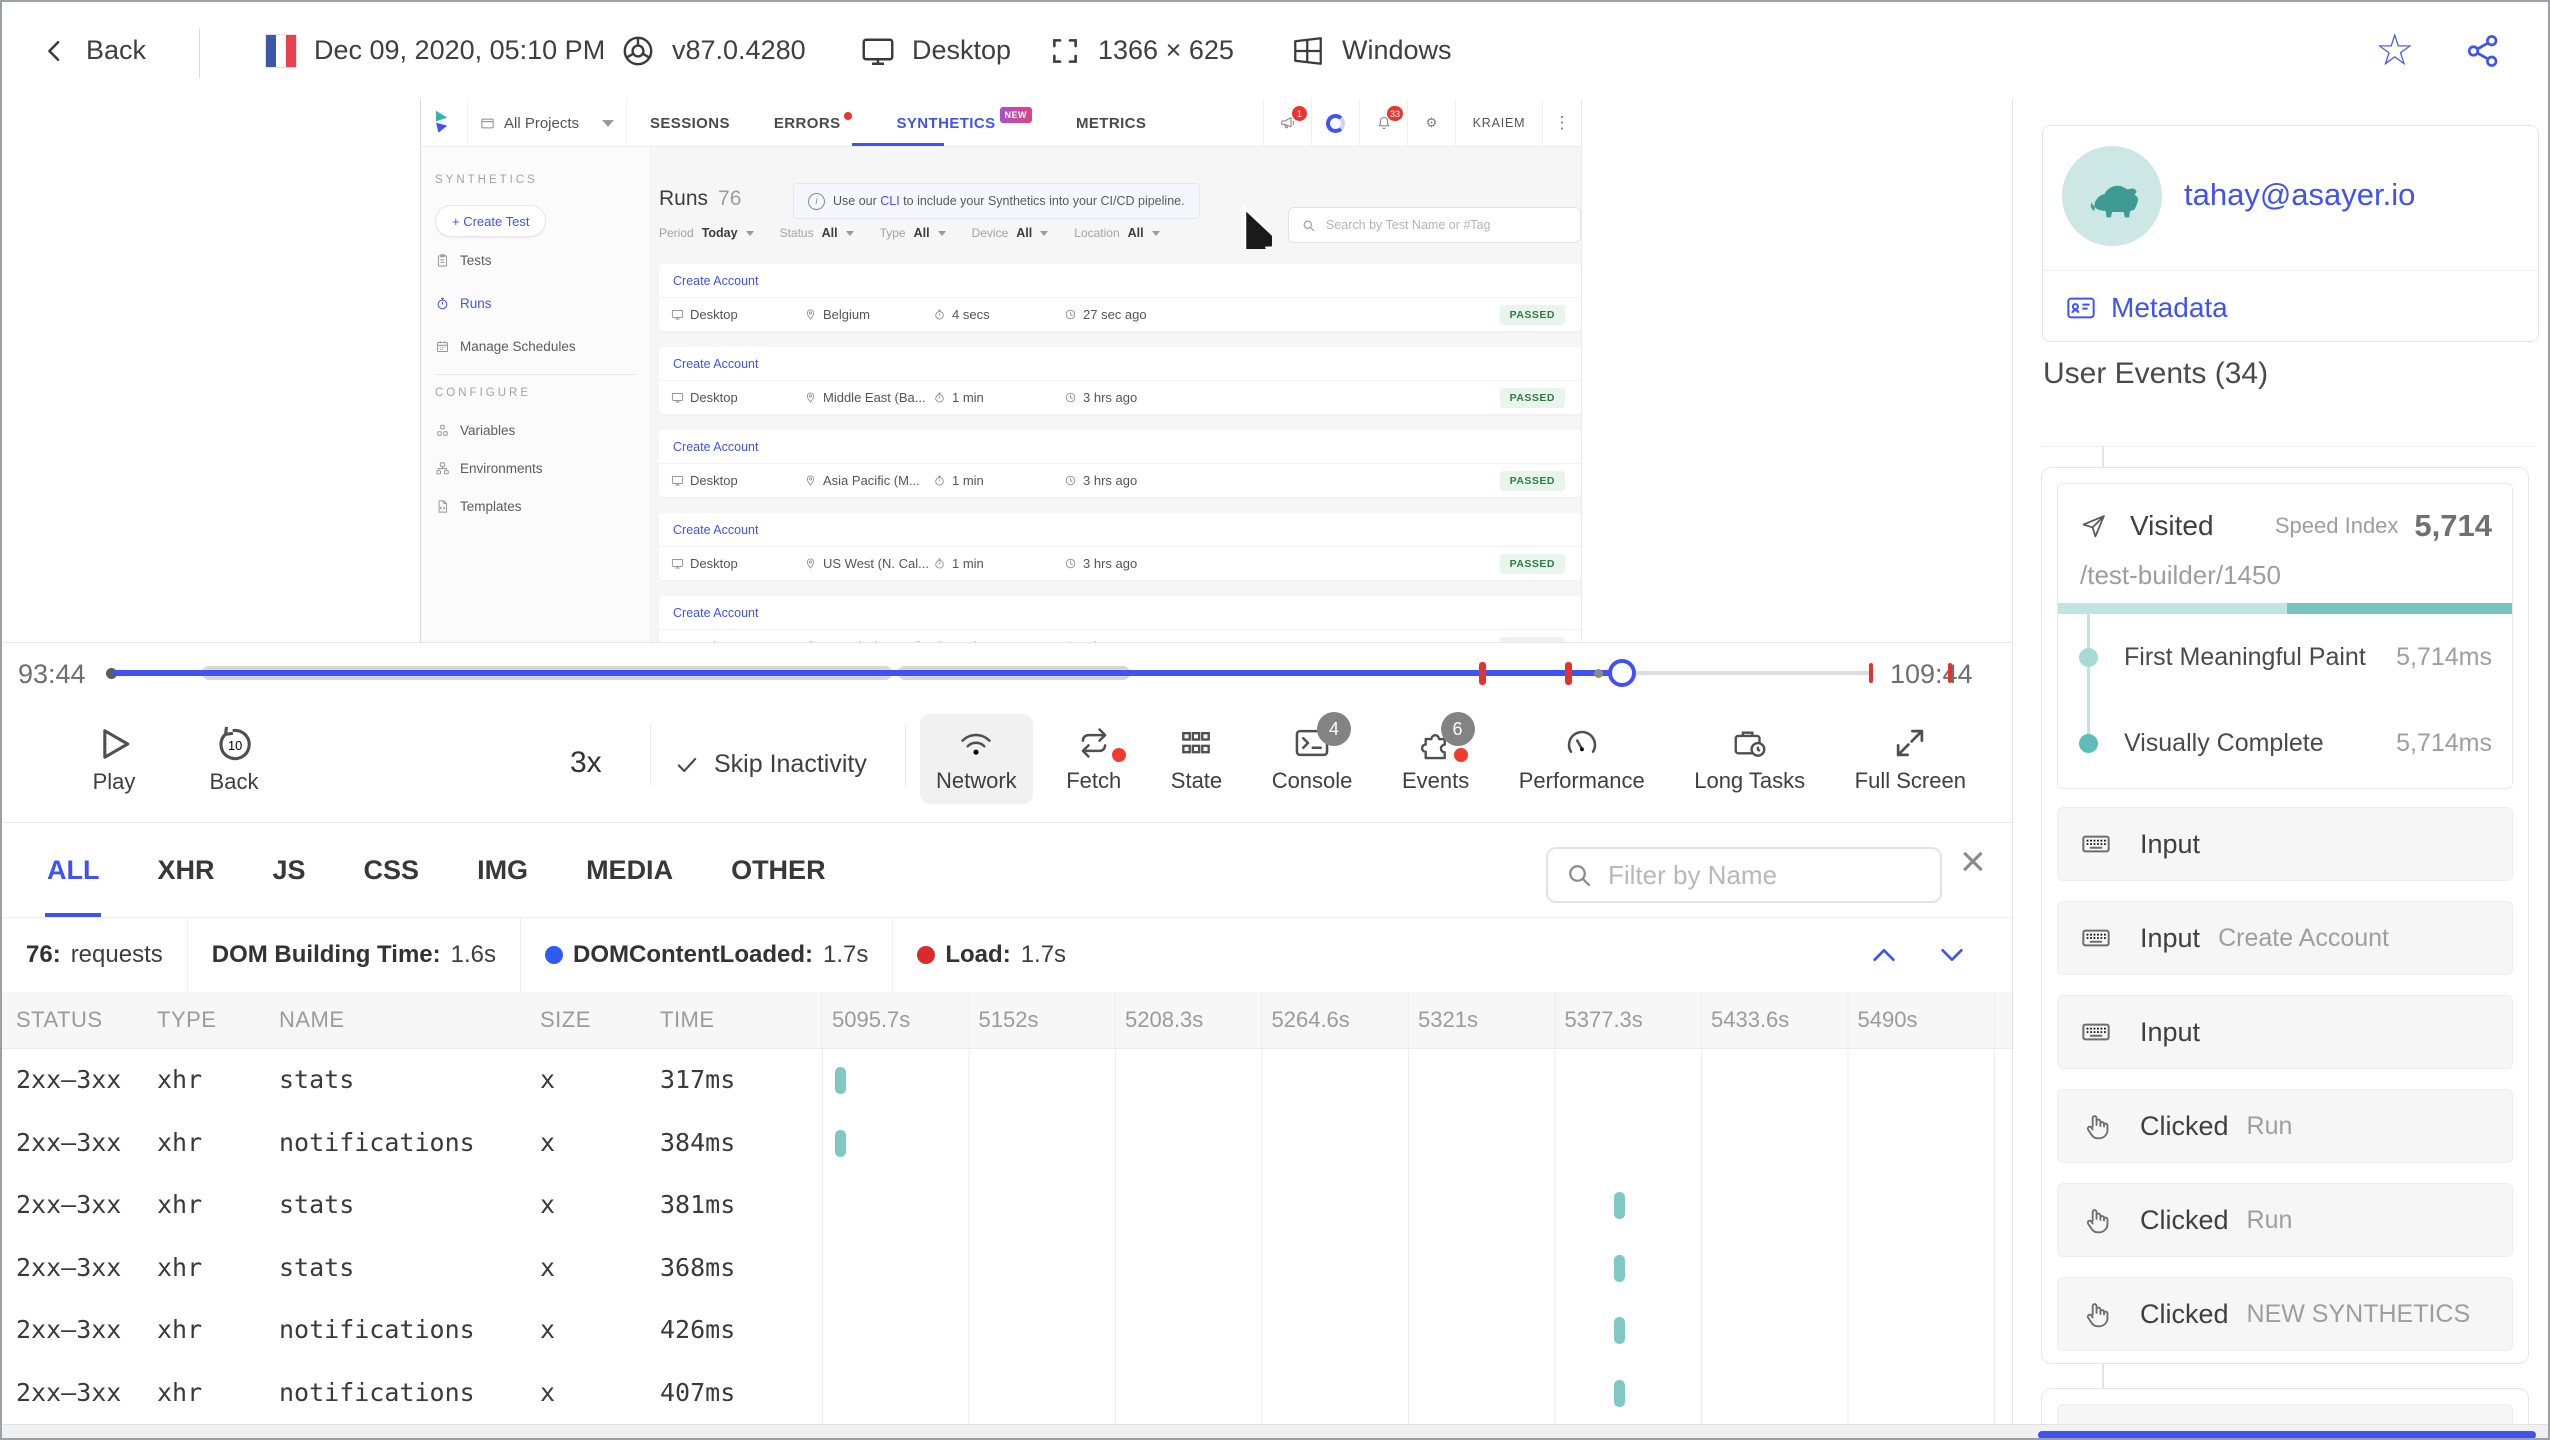  Describe the element at coordinates (317, 1267) in the screenshot. I see `request-name: stats` at that location.